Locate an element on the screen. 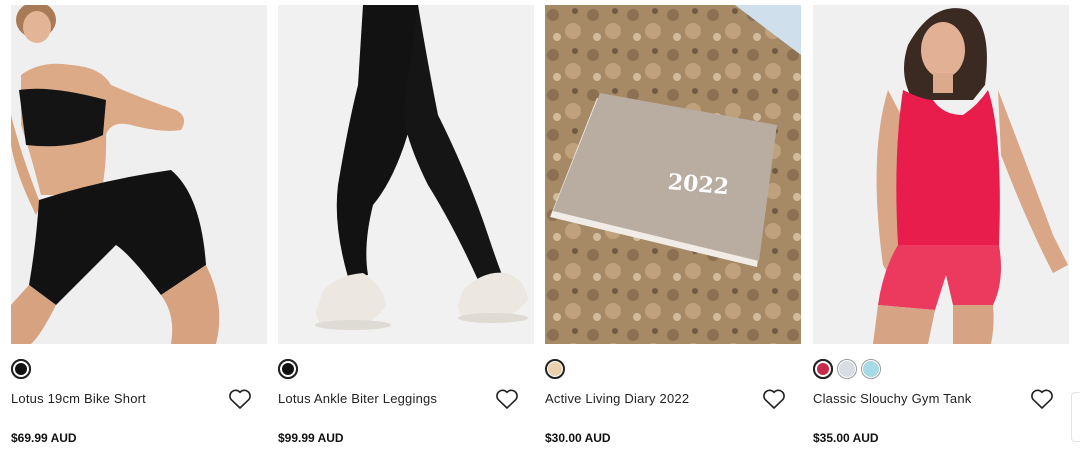  side-panel-edge is located at coordinates (1075, 417).